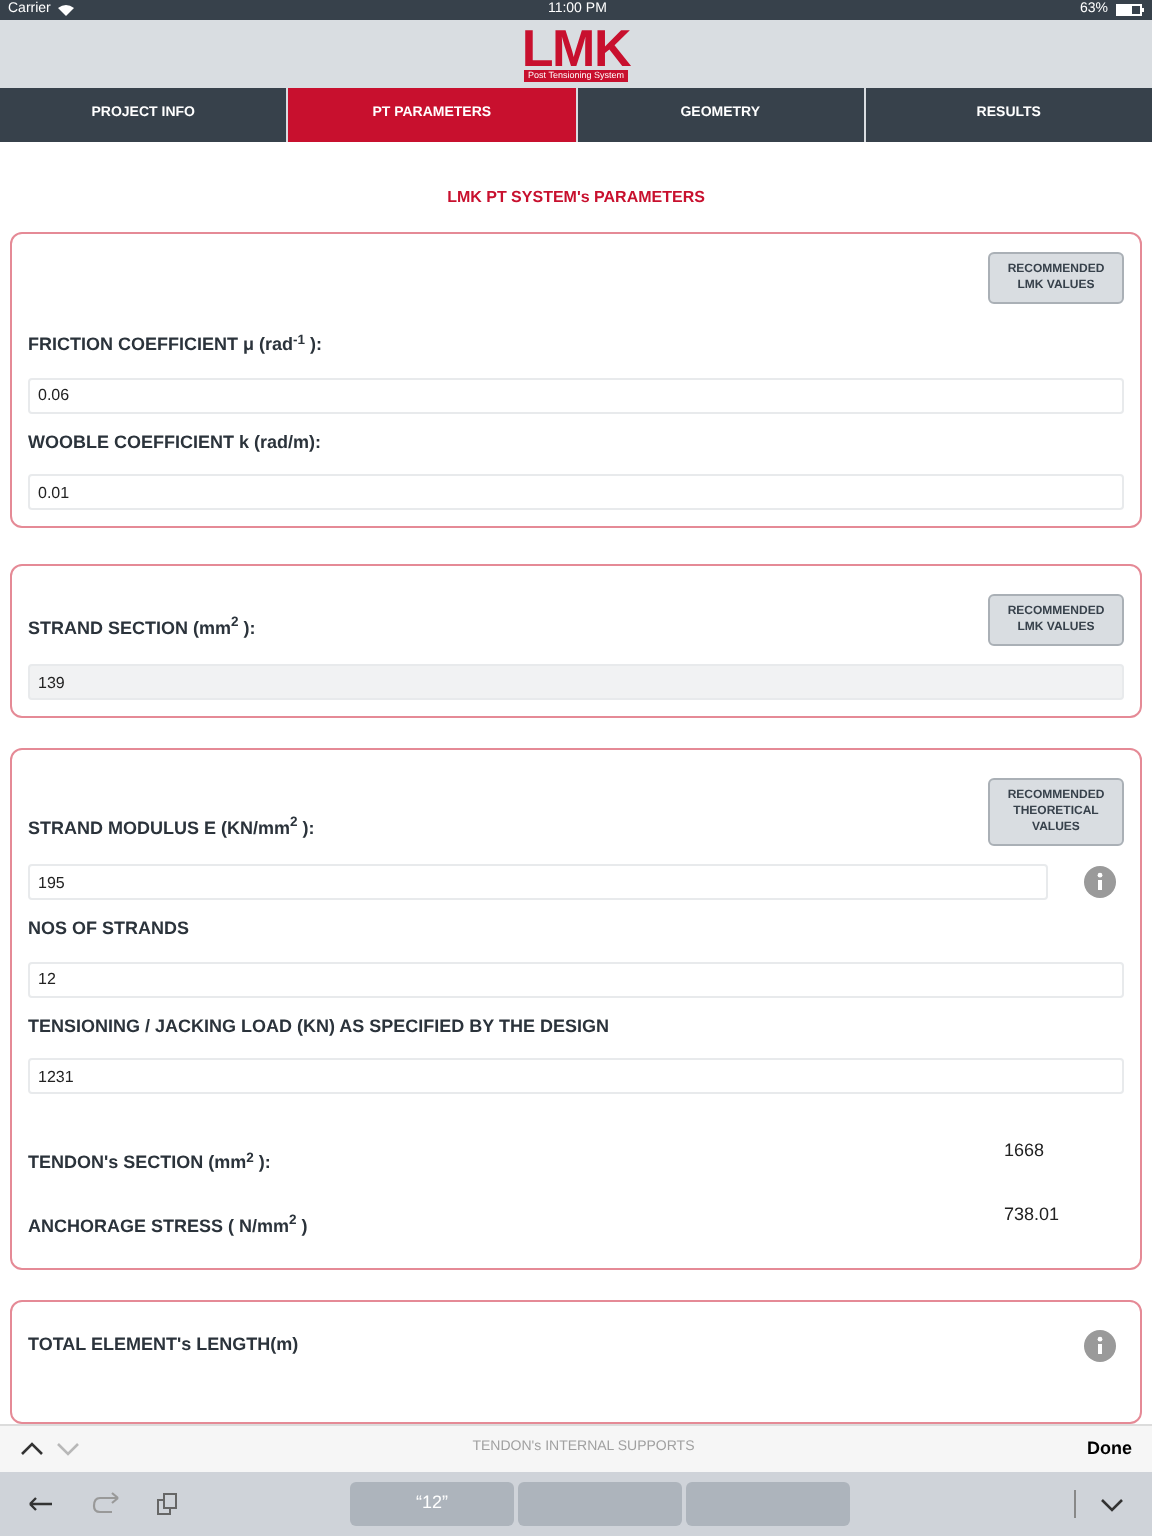 Image resolution: width=1152 pixels, height=1536 pixels. Describe the element at coordinates (1033, 1214) in the screenshot. I see `readout-value: 738.01` at that location.